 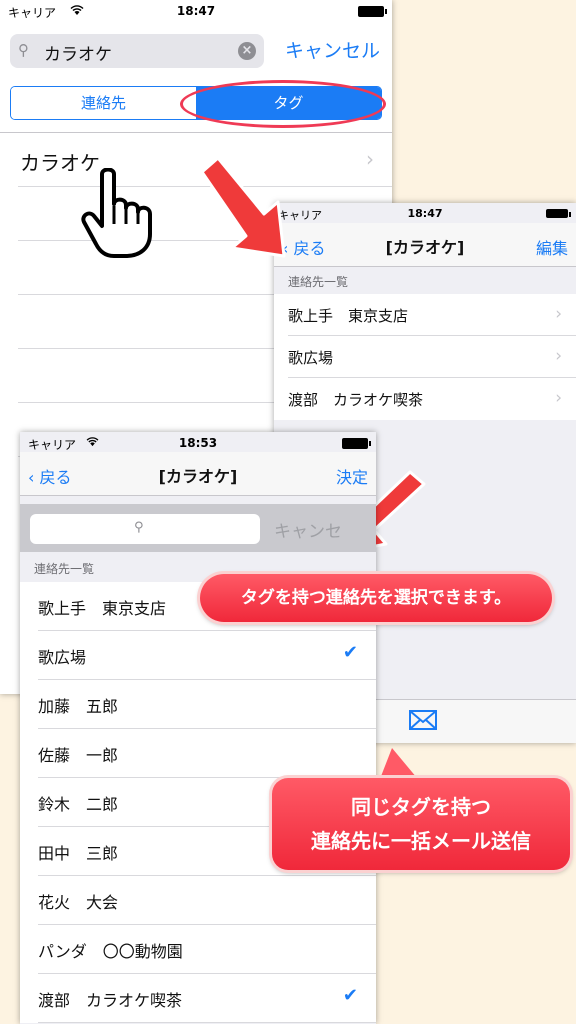 What do you see at coordinates (423, 720) in the screenshot?
I see `envelope-icon` at bounding box center [423, 720].